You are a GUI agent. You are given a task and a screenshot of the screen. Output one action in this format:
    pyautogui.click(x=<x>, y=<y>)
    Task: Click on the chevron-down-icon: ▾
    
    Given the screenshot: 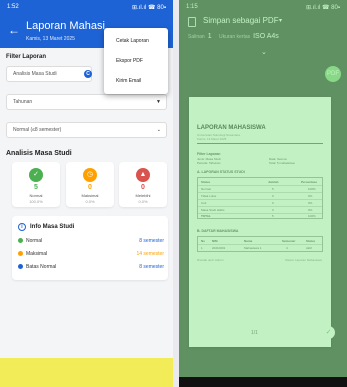 What is the action you would take?
    pyautogui.click(x=280, y=20)
    